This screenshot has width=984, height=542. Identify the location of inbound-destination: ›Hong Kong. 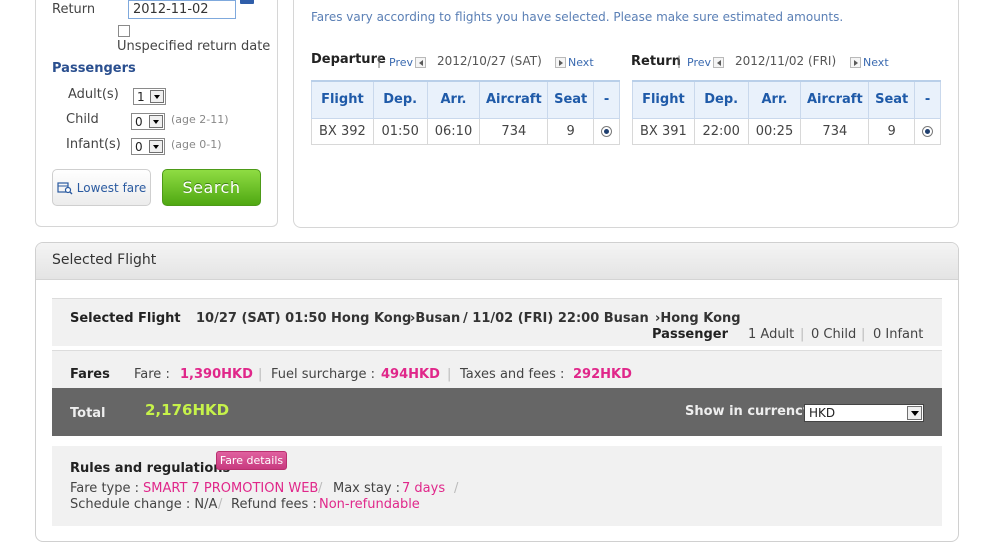
(698, 318).